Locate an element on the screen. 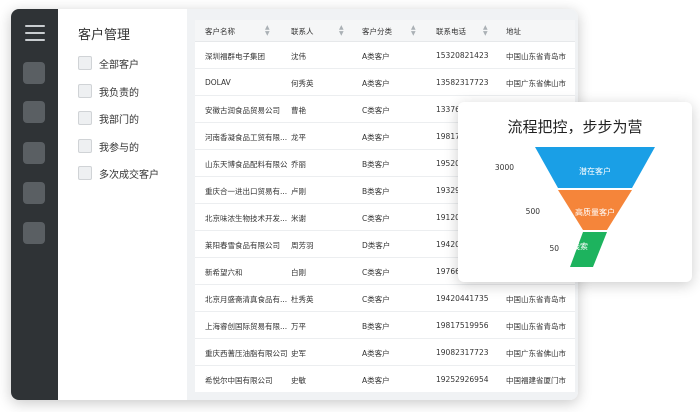  filter-item-mine: 我负责的 is located at coordinates (108, 91).